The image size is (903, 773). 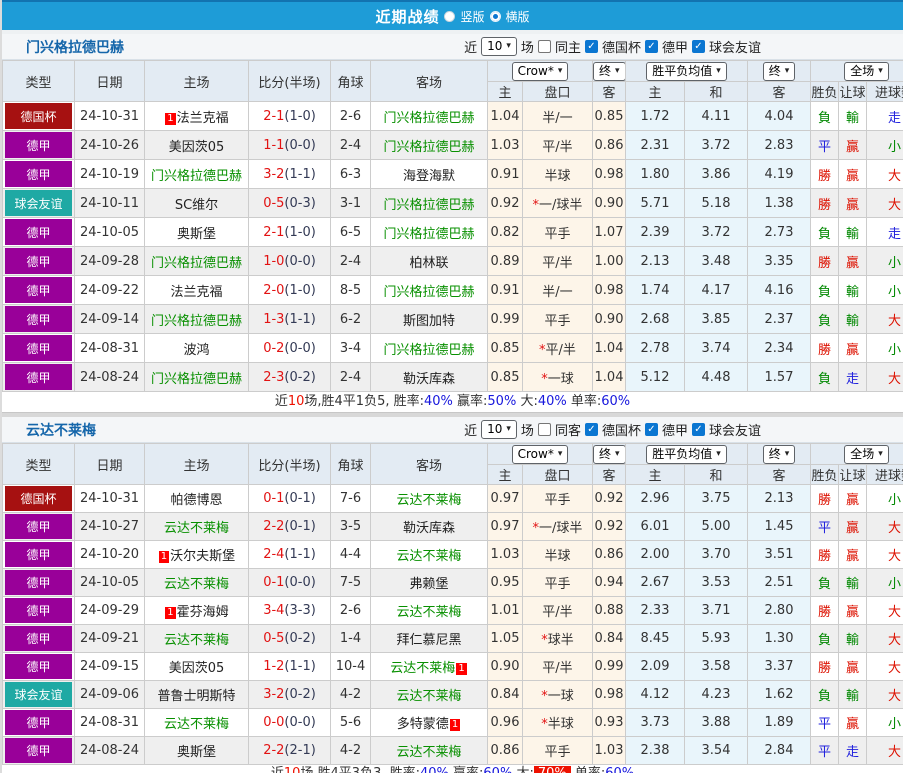 I want to click on corners: 6-2, so click(x=350, y=319).